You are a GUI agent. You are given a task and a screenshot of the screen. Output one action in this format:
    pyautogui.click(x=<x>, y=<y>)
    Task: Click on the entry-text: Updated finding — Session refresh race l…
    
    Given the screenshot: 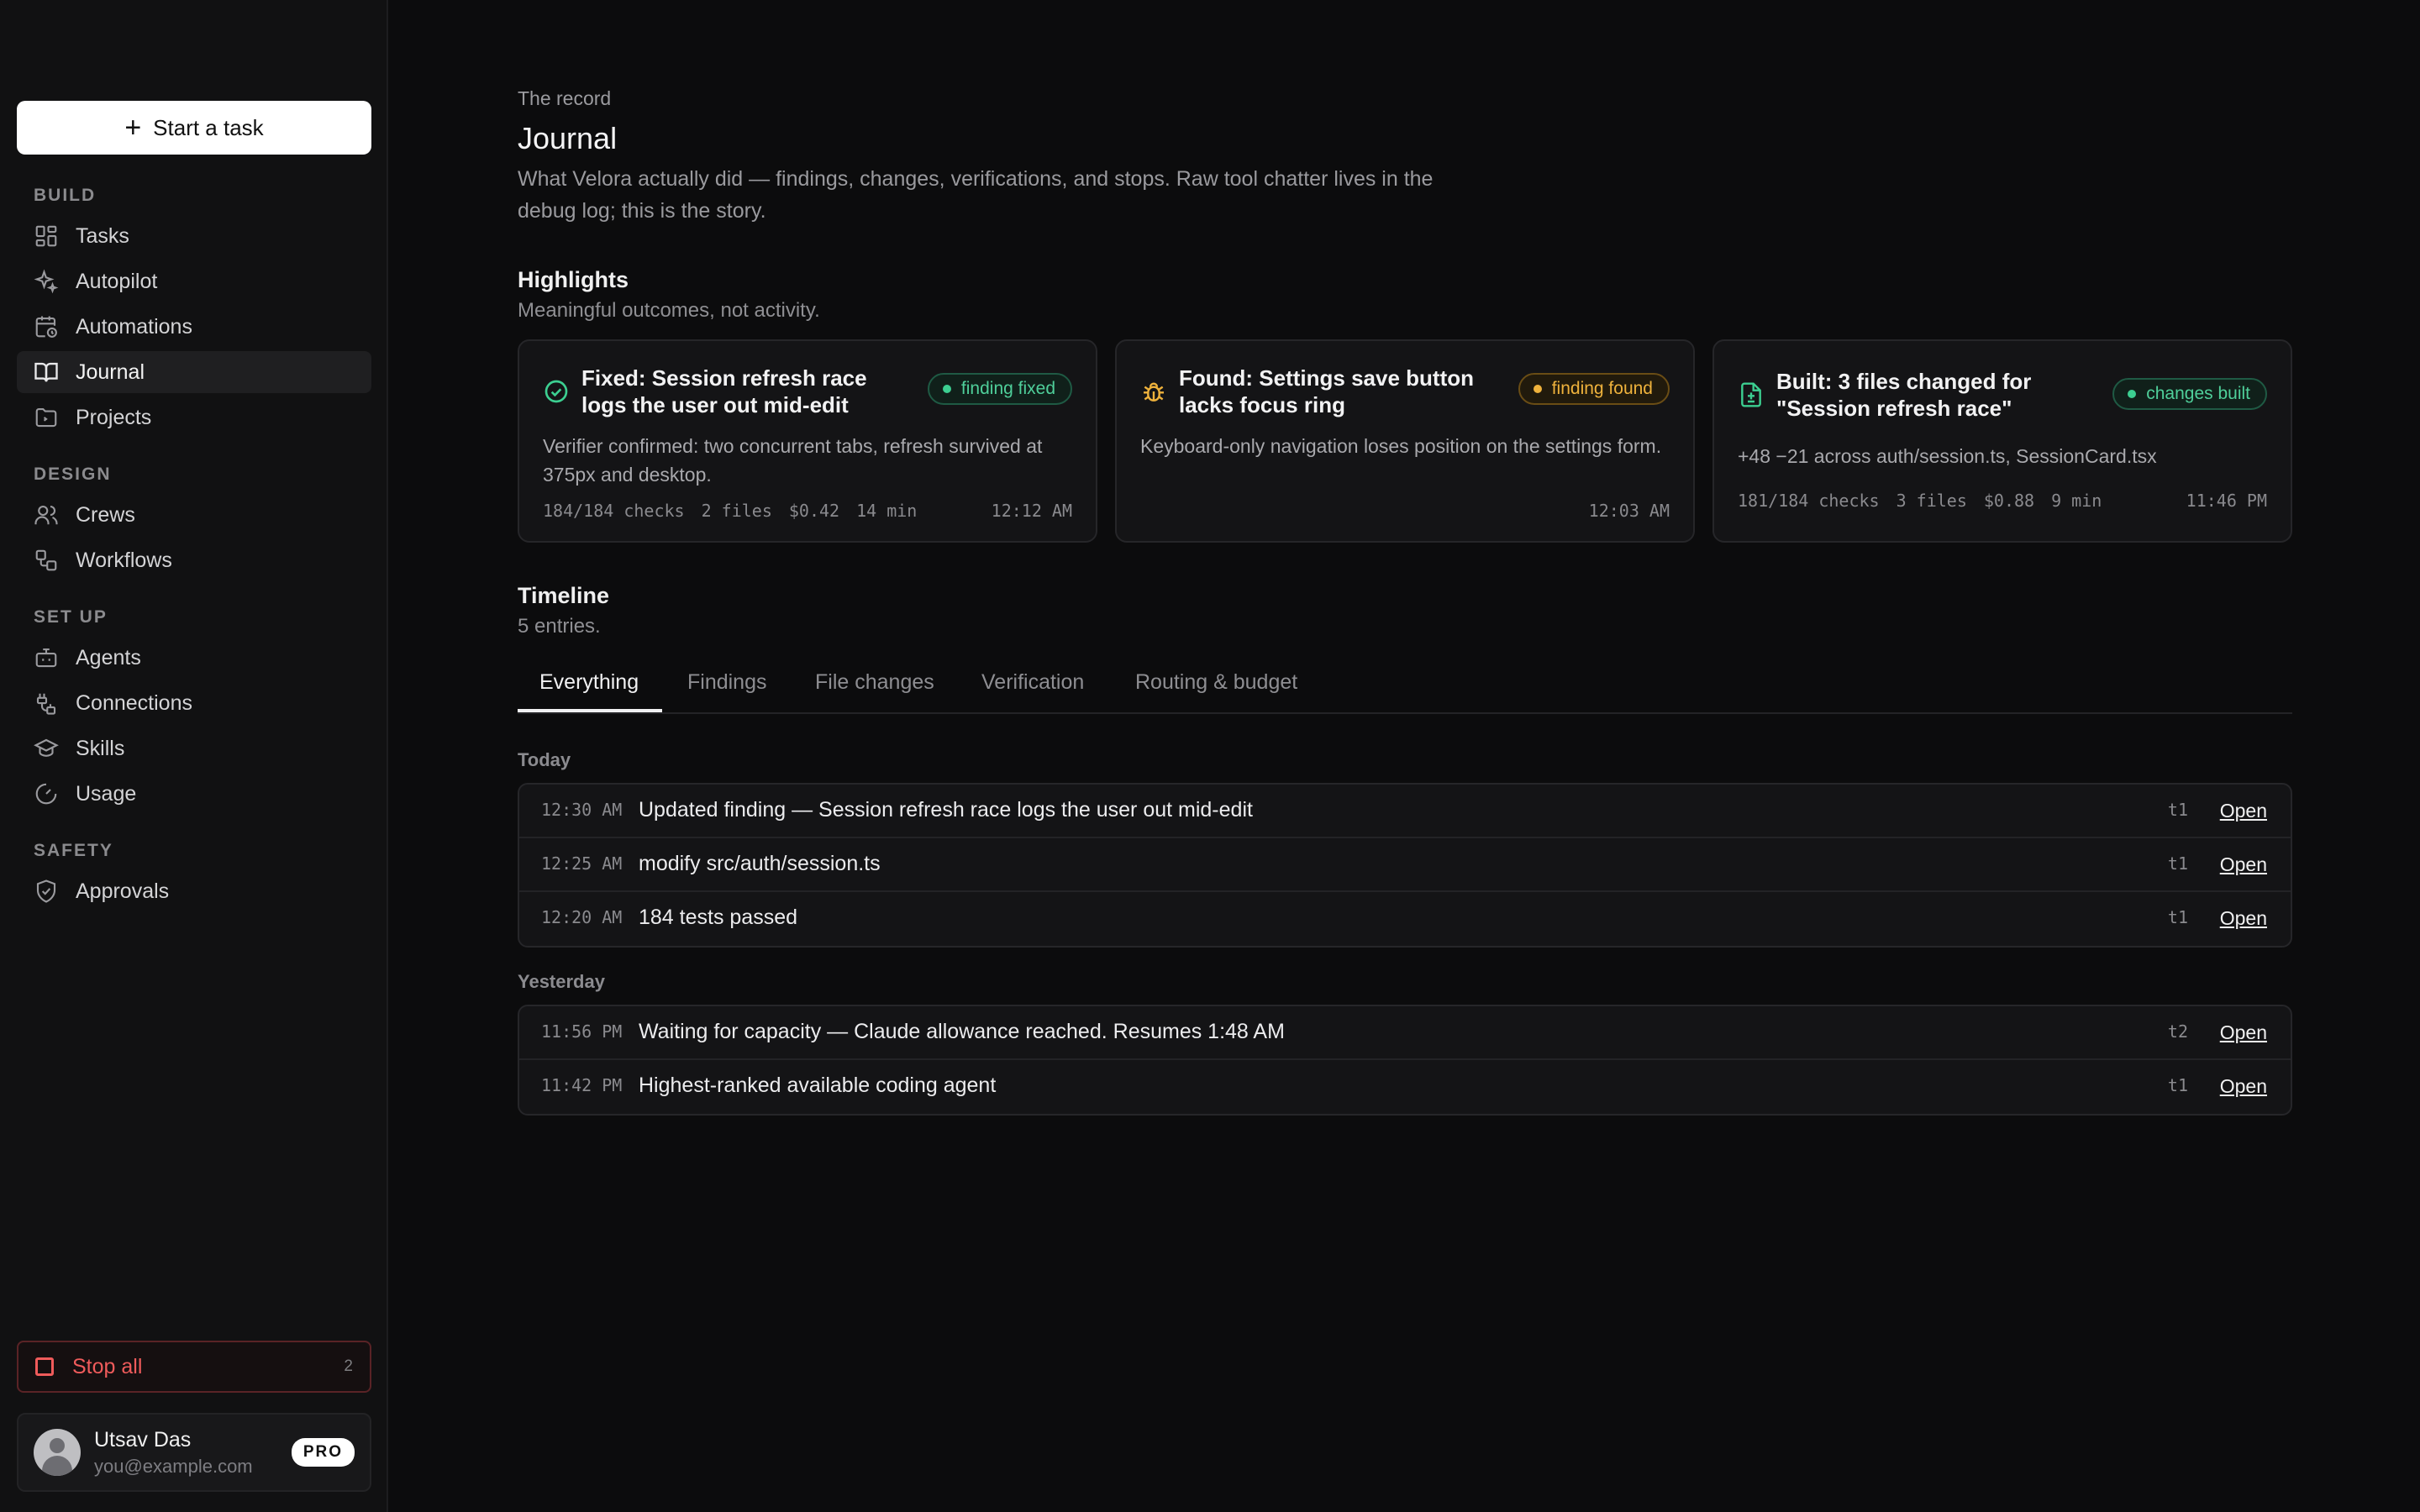 What is the action you would take?
    pyautogui.click(x=946, y=810)
    